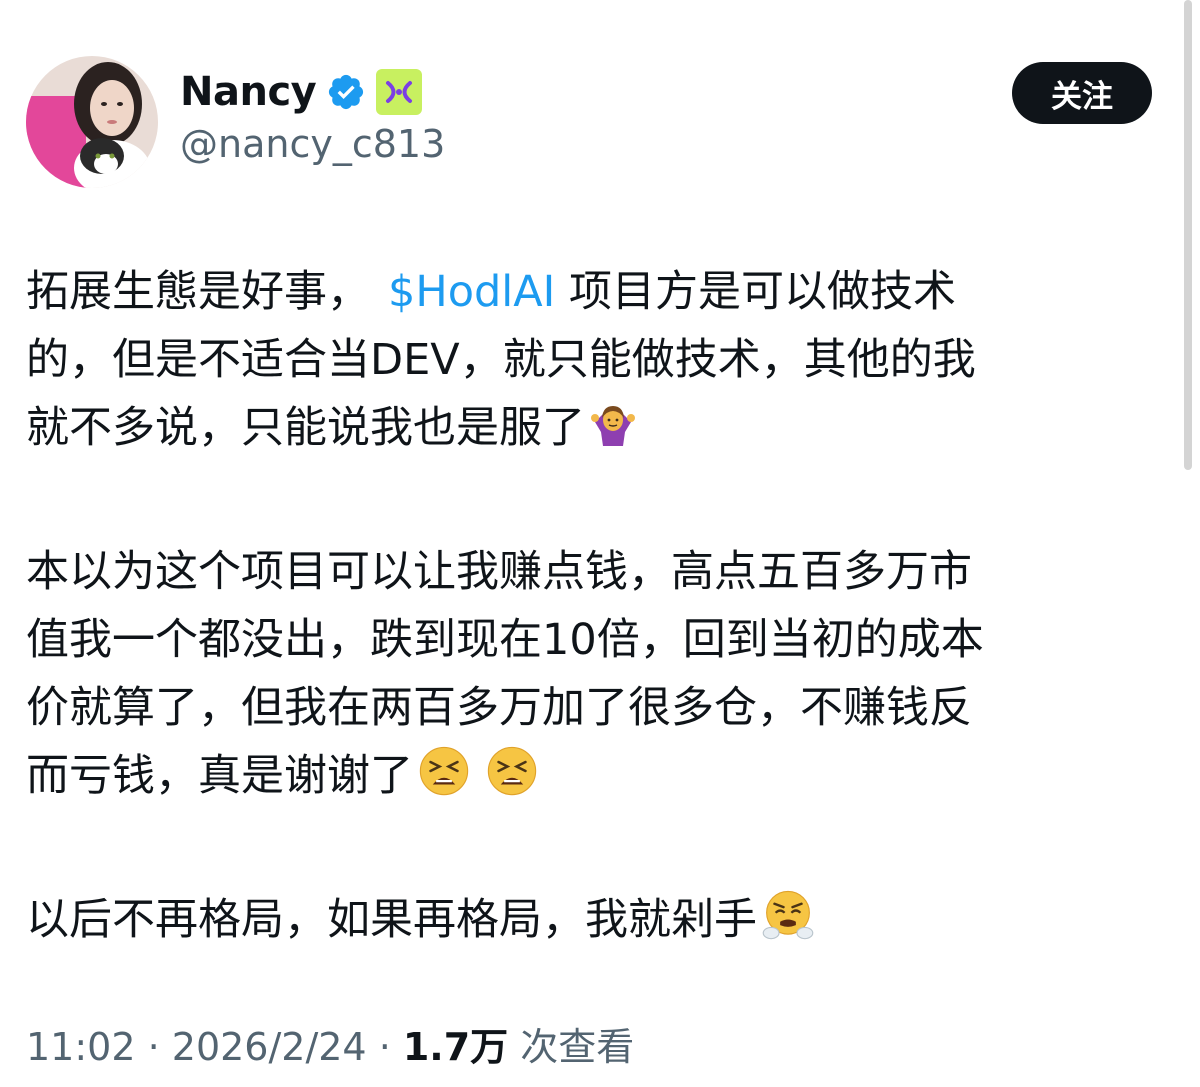  I want to click on tweet-text-line: 价就算了，但我在两百多万加了很多仓，不赚钱反, so click(499, 708).